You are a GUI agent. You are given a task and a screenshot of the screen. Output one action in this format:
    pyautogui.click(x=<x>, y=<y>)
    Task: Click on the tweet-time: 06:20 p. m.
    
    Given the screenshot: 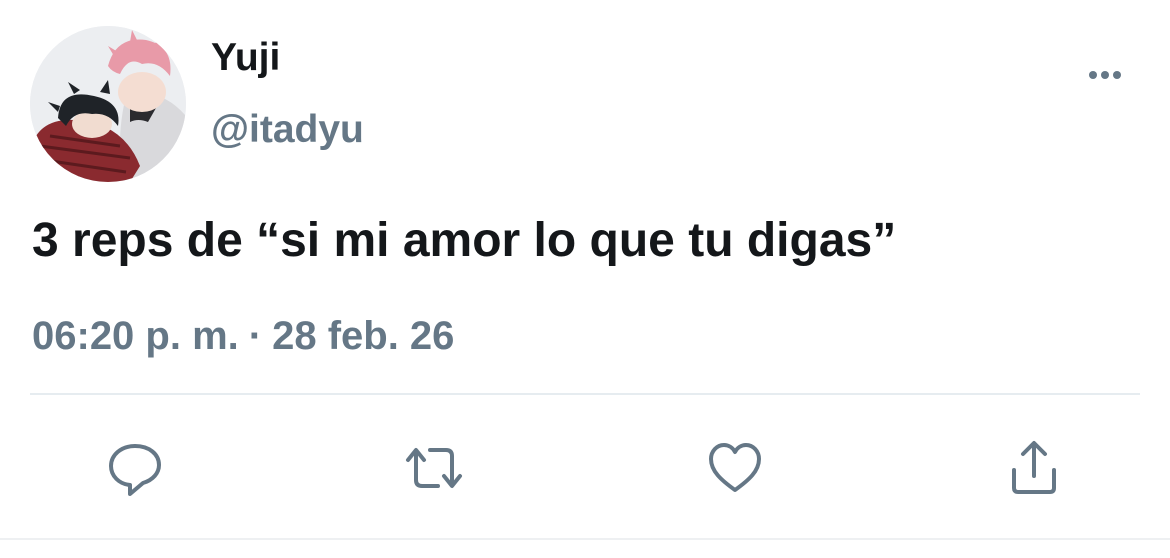 What is the action you would take?
    pyautogui.click(x=135, y=336)
    